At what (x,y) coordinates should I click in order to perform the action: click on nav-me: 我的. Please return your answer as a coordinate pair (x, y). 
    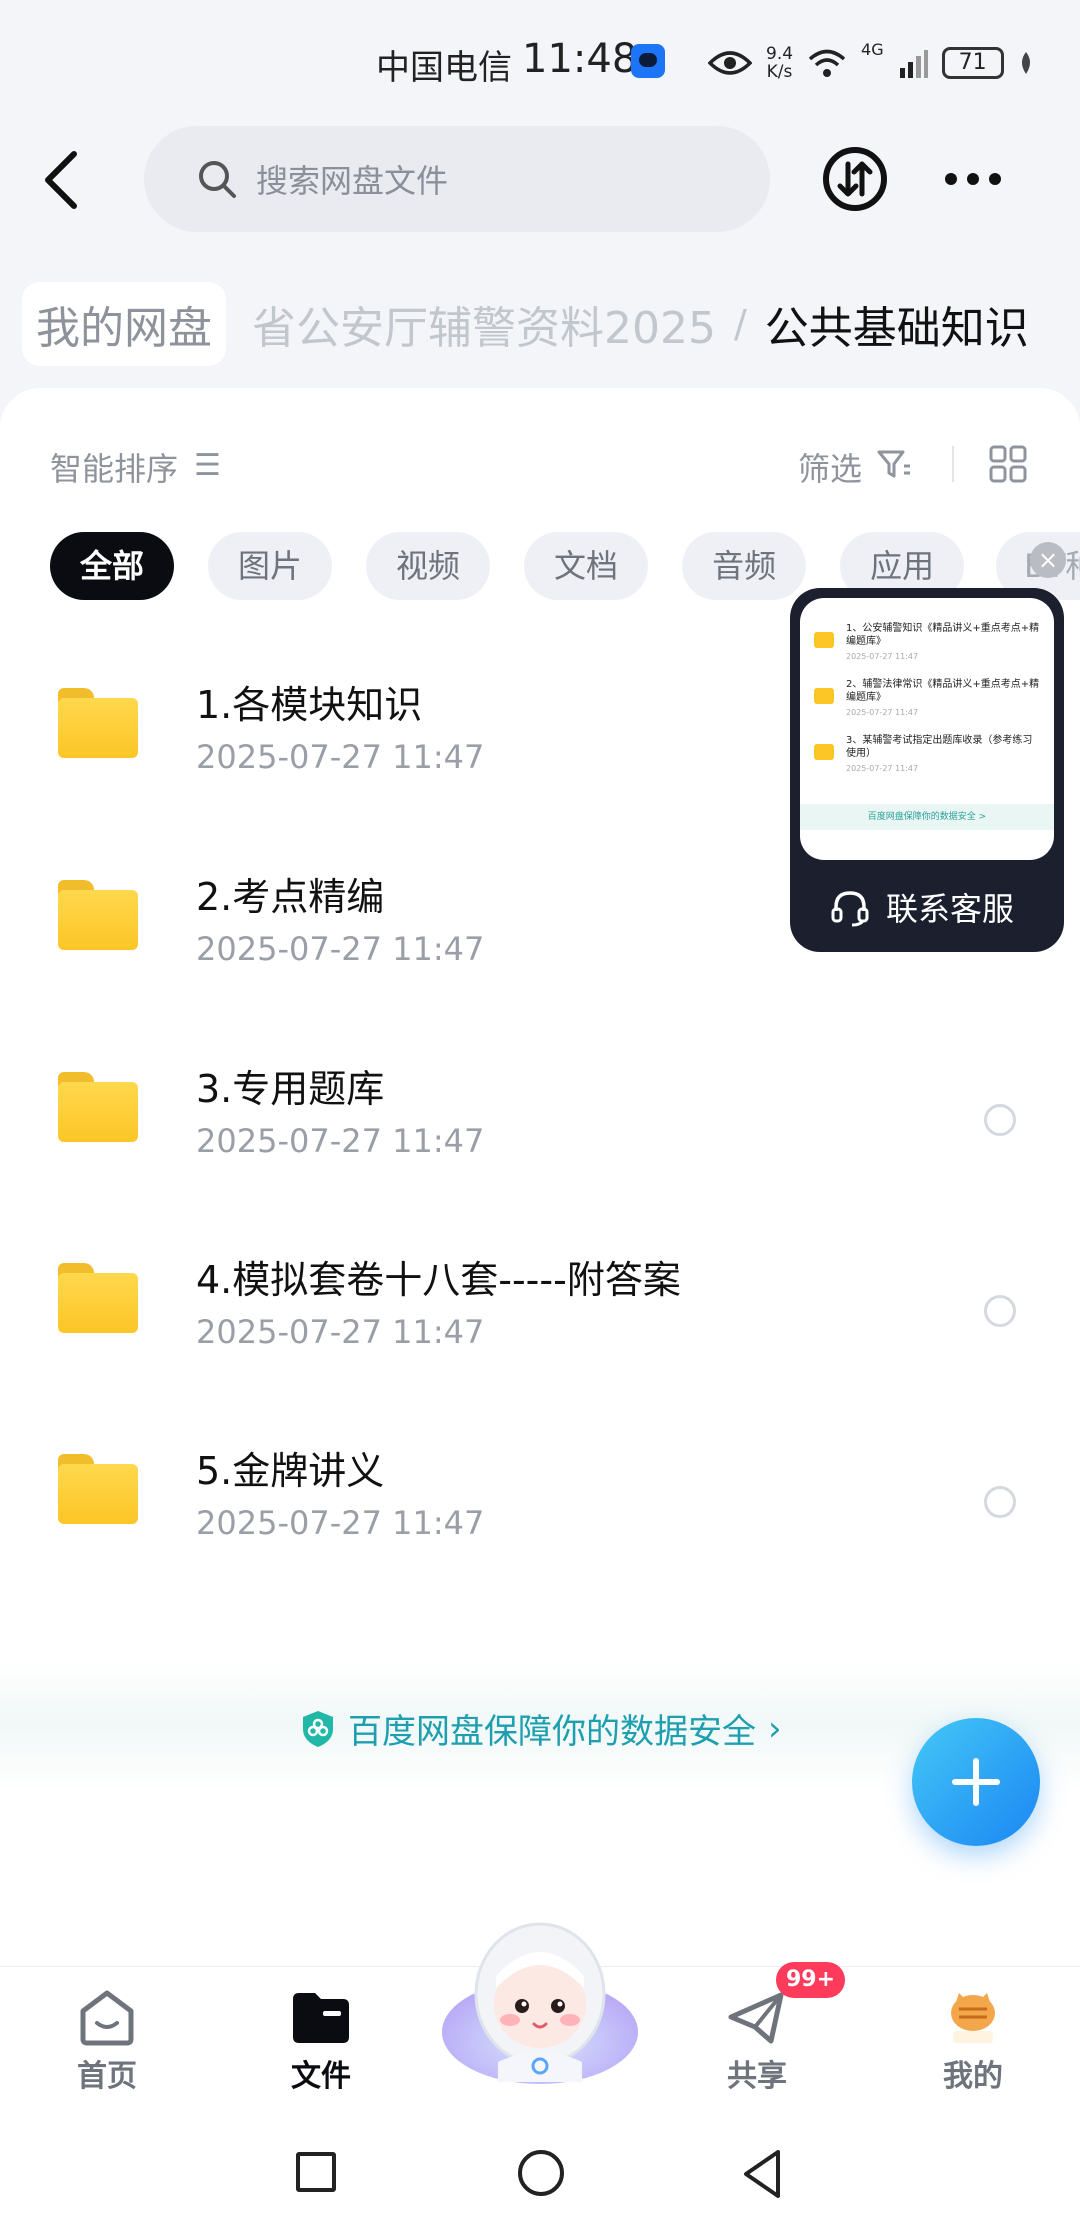
    Looking at the image, I should click on (973, 2041).